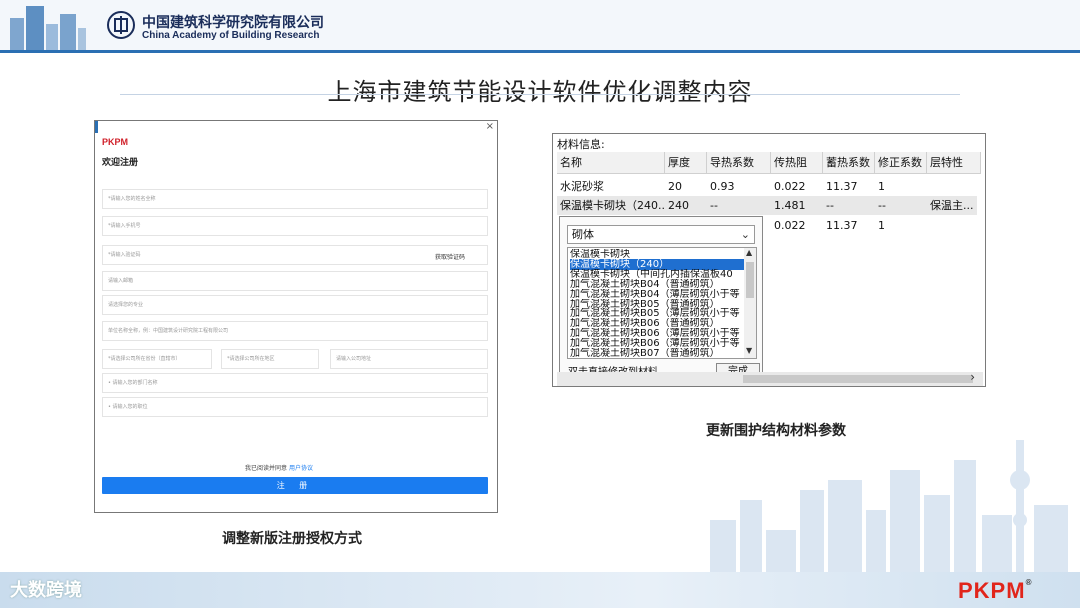 The image size is (1080, 608). I want to click on agreement-row: 我已阅读并同意 用户协议, so click(279, 467).